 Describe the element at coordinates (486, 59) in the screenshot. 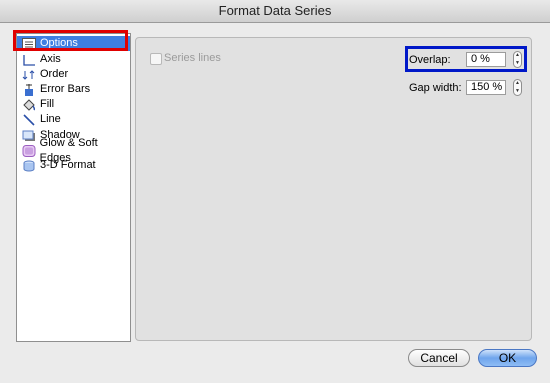

I see `overlap-field: 0 %` at that location.